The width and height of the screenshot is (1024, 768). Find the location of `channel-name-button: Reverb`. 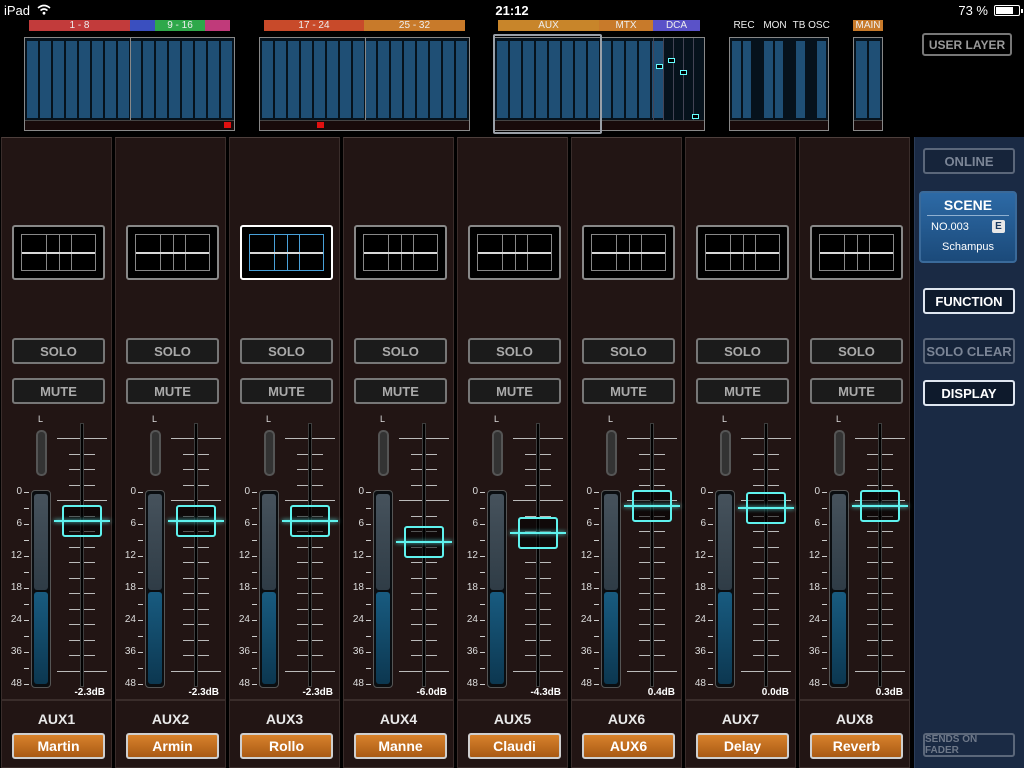

channel-name-button: Reverb is located at coordinates (856, 746).